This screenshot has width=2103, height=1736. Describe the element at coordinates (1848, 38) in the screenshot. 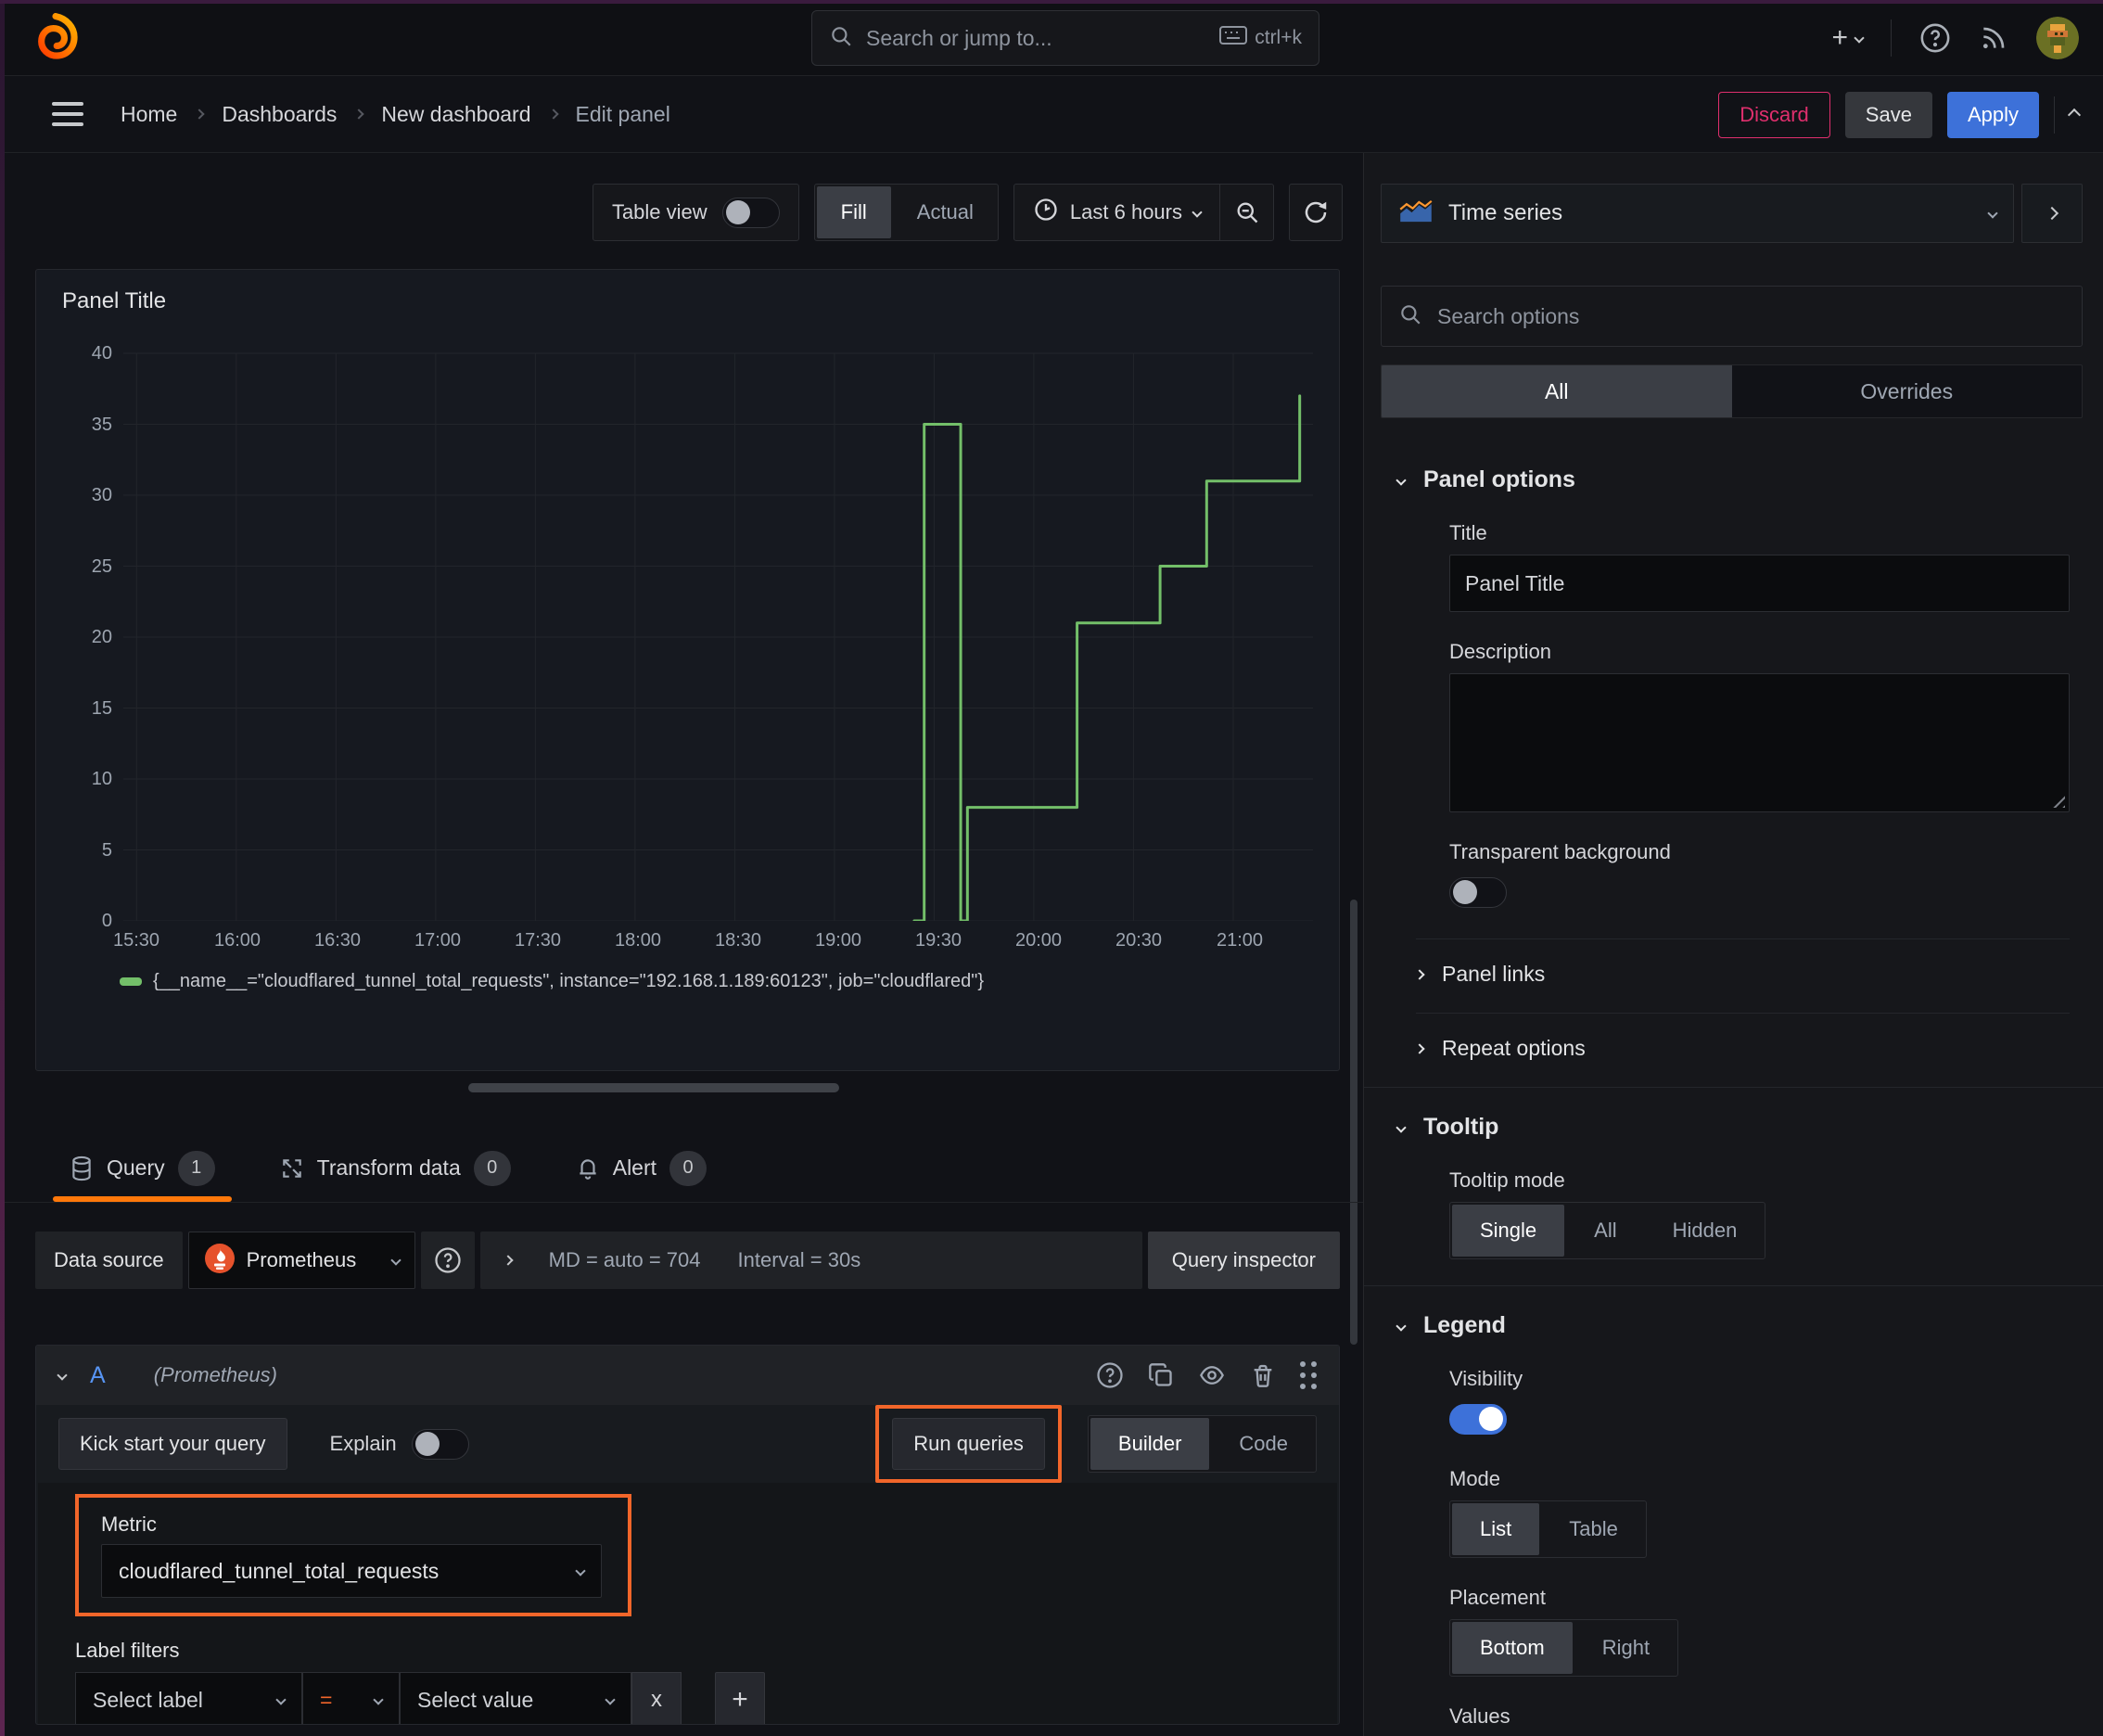

I see `add-new-button: +` at that location.